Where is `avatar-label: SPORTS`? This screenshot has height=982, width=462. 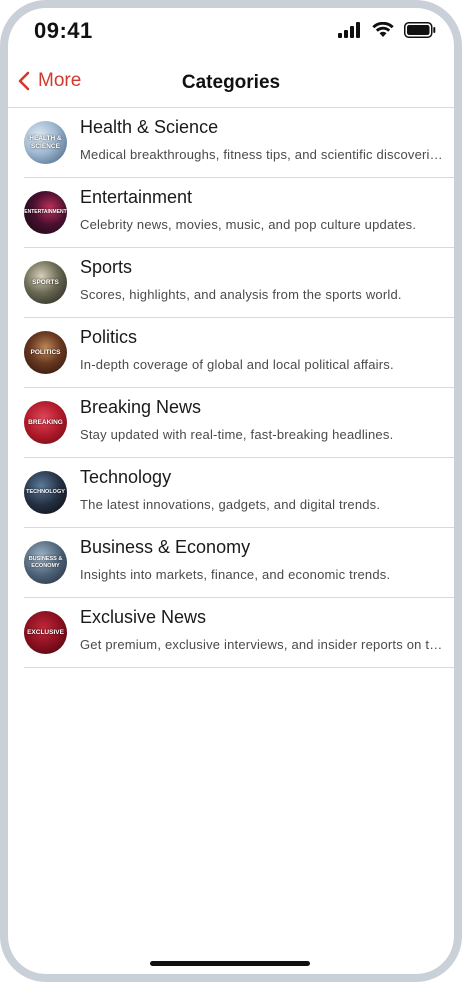
avatar-label: SPORTS is located at coordinates (45, 282).